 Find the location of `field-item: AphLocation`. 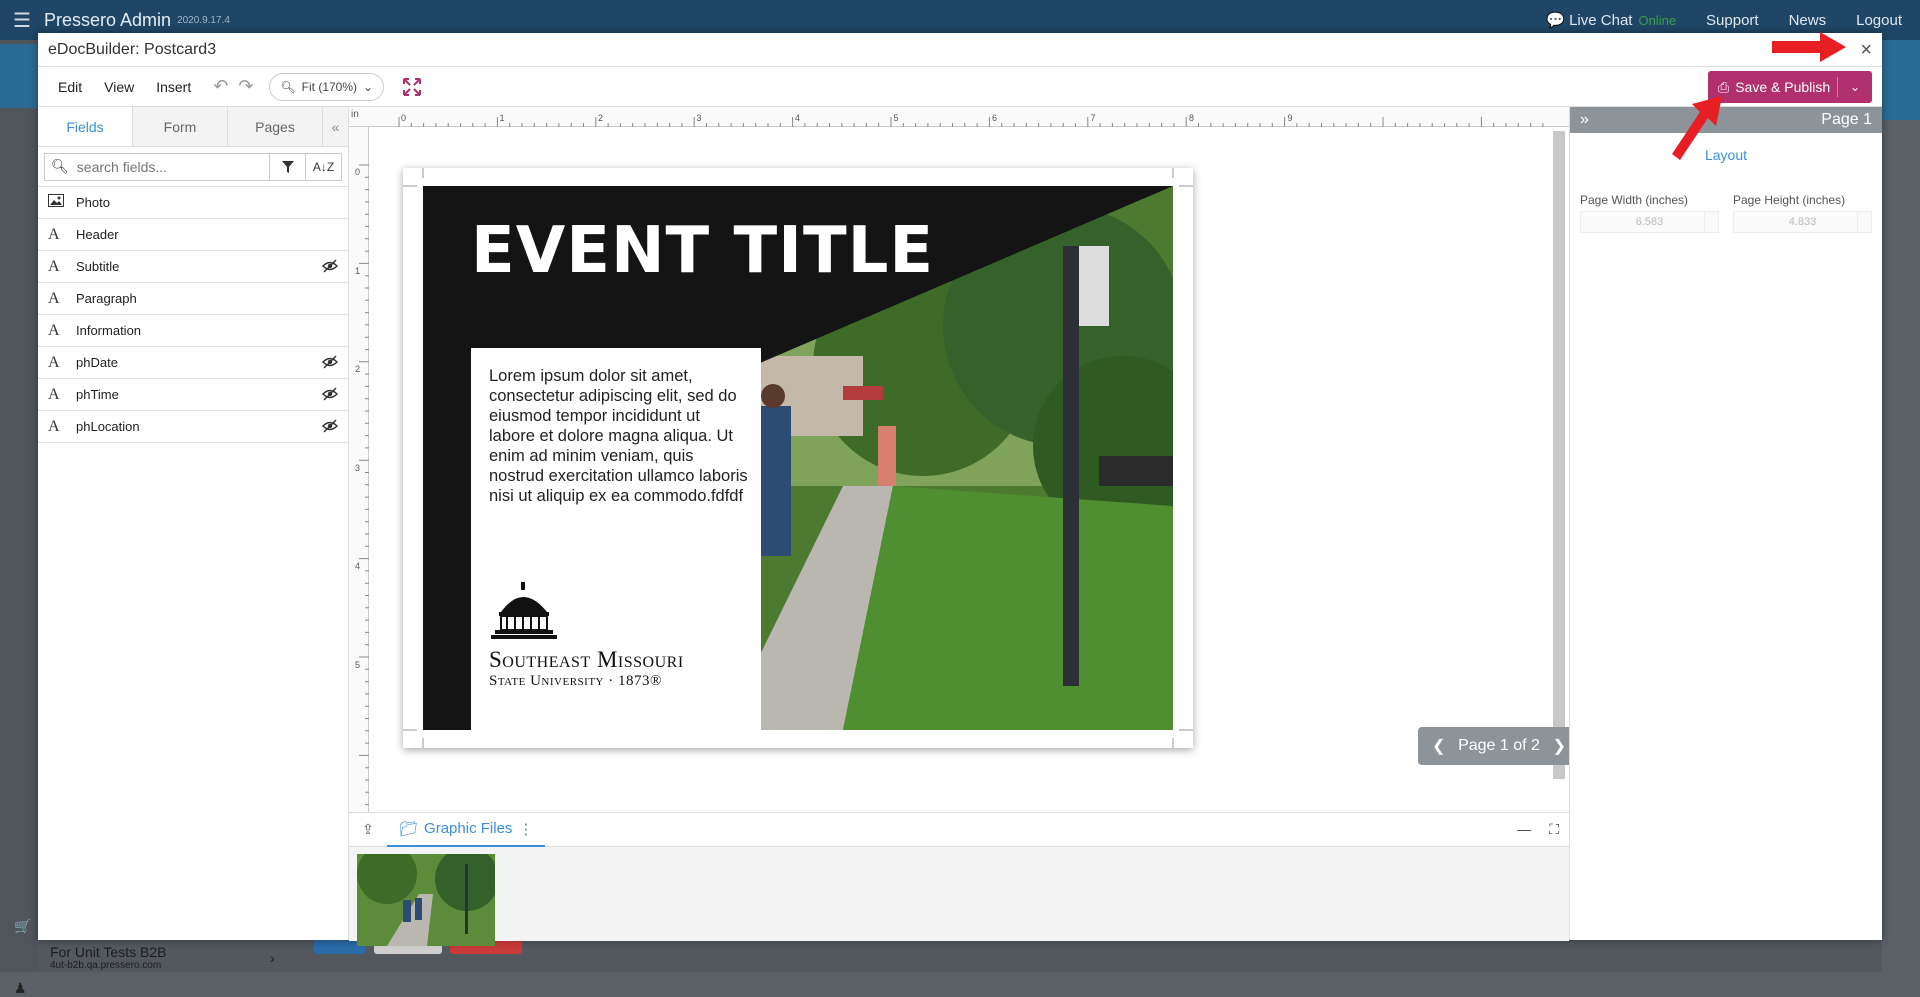

field-item: AphLocation is located at coordinates (193, 427).